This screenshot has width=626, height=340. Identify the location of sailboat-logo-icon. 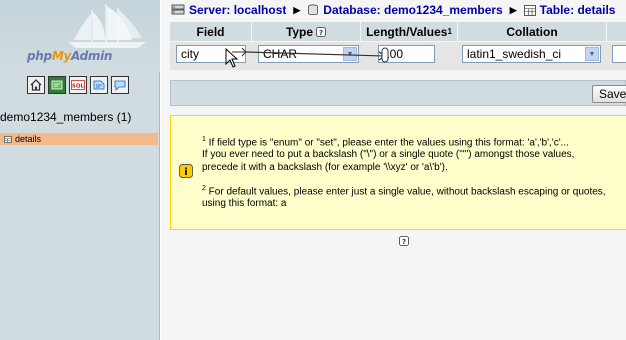
(107, 26).